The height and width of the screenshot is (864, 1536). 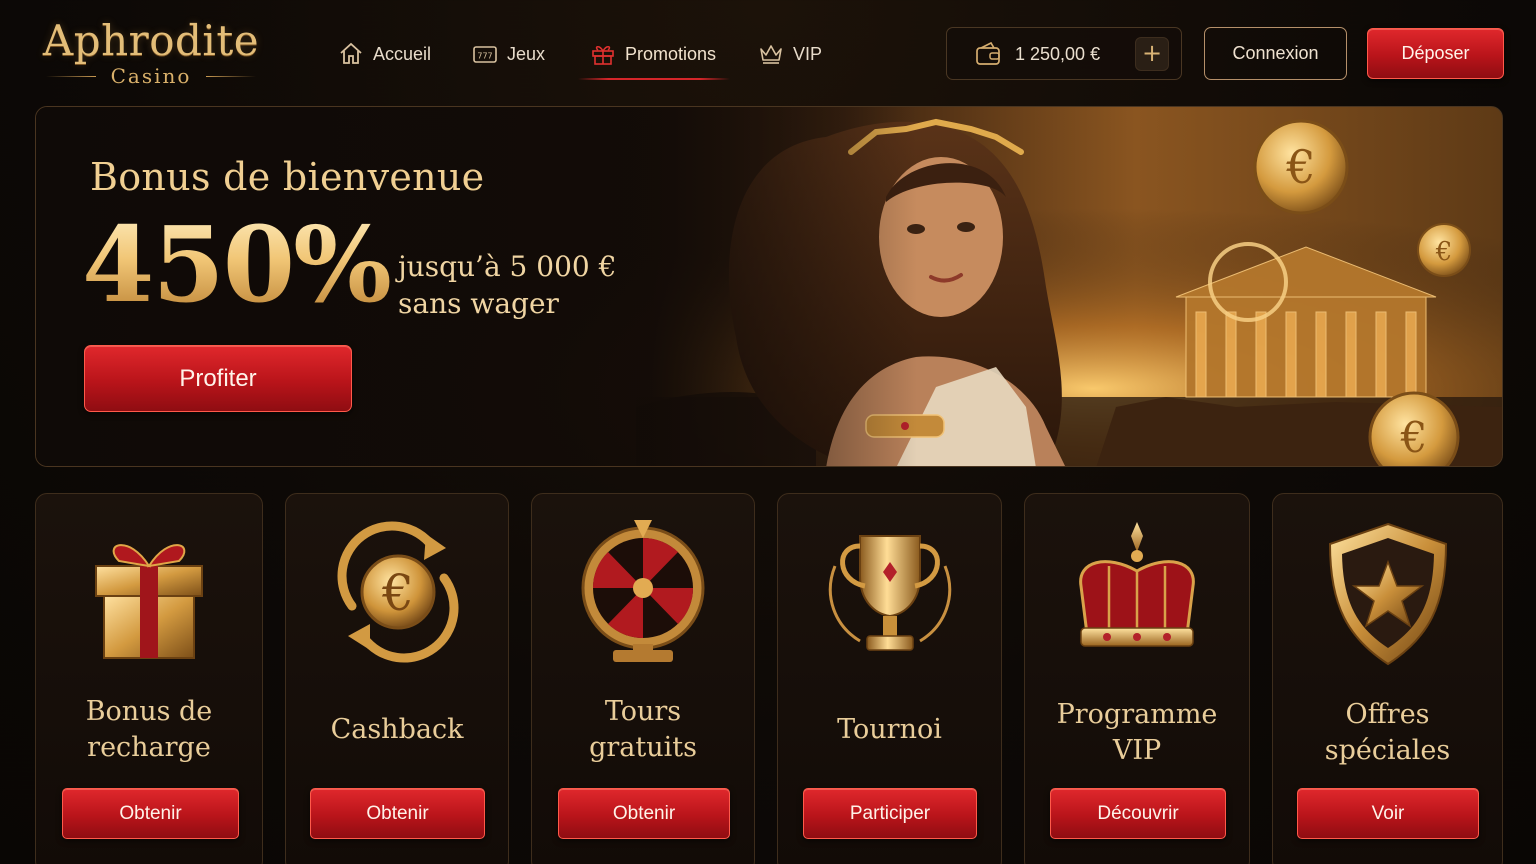 I want to click on logo-divider-right, so click(x=231, y=76).